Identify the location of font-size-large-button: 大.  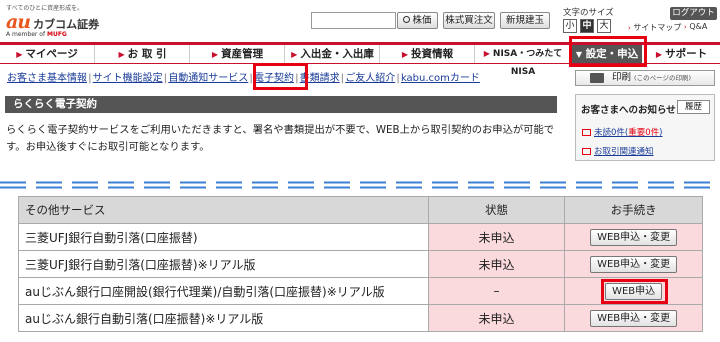
(604, 26).